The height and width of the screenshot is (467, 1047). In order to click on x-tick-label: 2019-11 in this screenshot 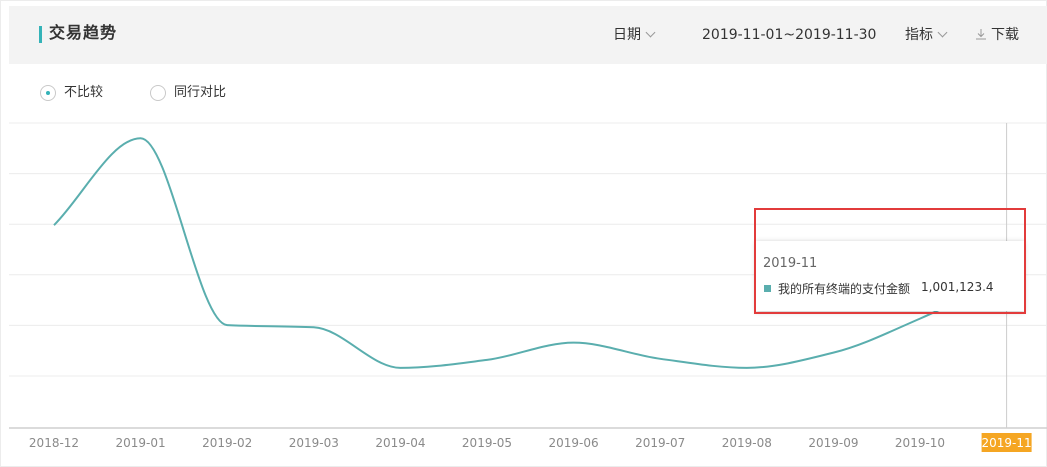, I will do `click(1007, 443)`.